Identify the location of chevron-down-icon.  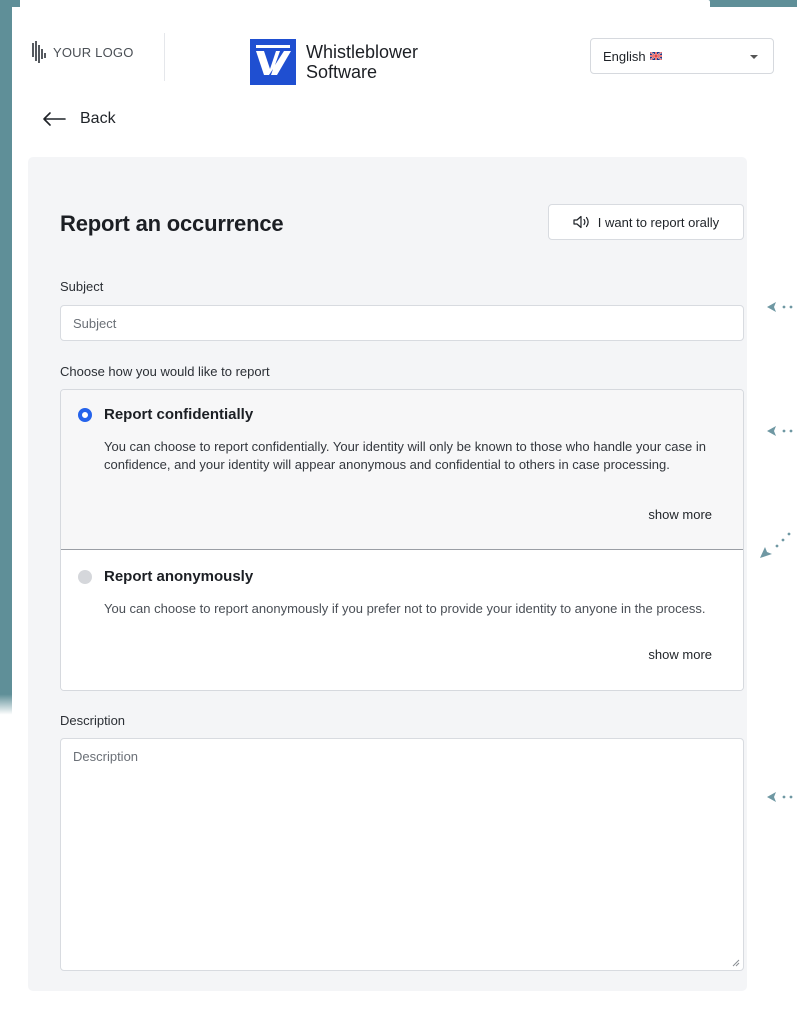
(754, 57).